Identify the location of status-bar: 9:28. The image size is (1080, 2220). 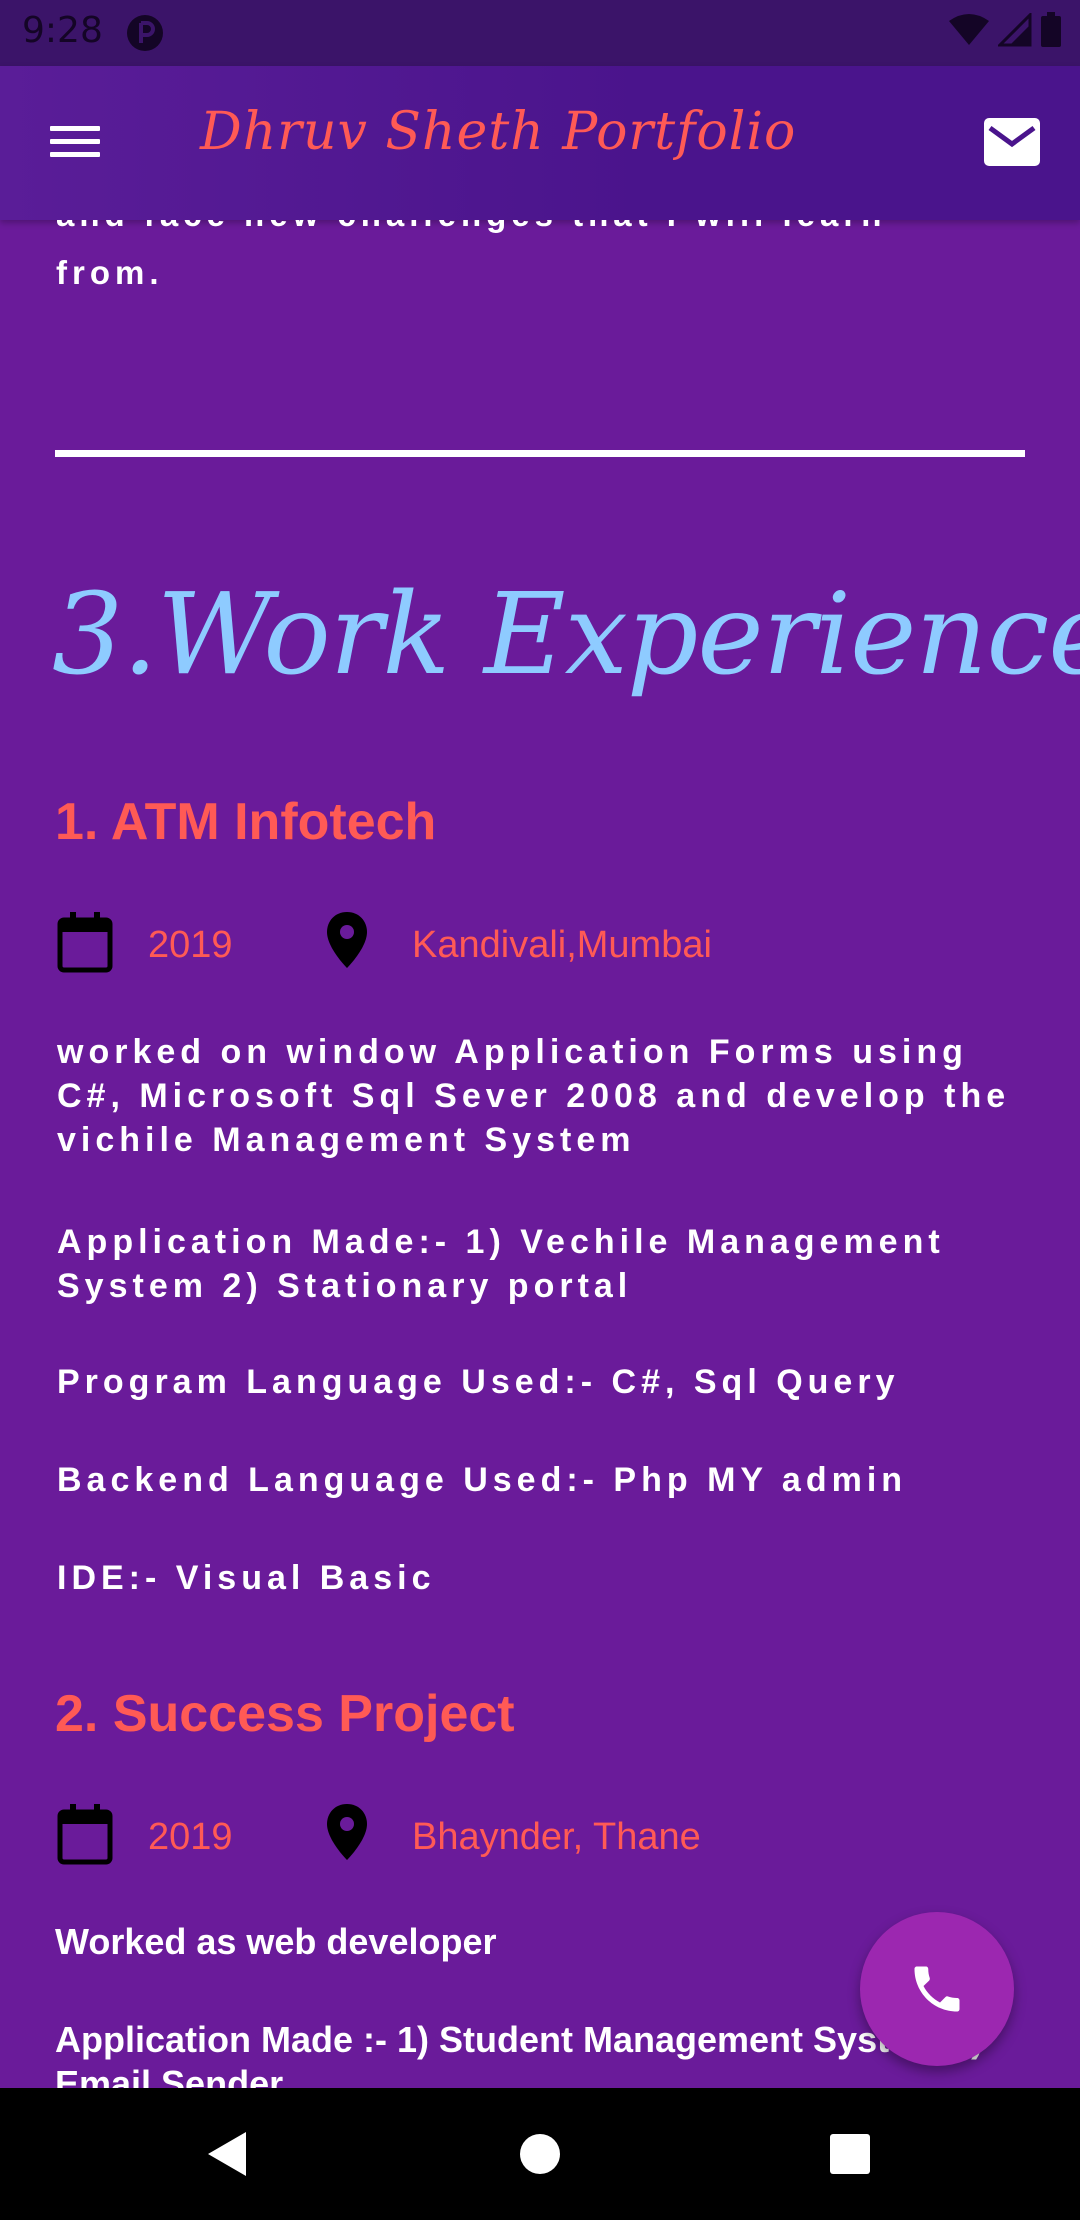
(540, 33).